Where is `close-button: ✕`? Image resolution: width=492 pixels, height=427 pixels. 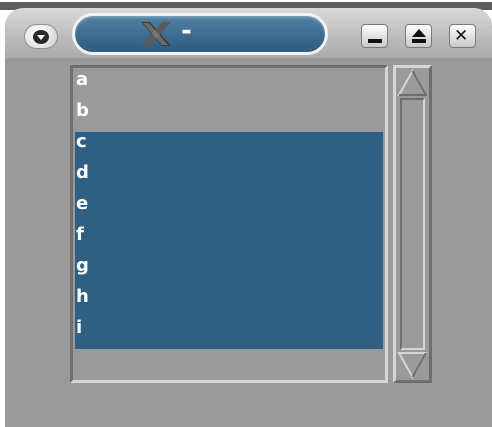 close-button: ✕ is located at coordinates (462, 36).